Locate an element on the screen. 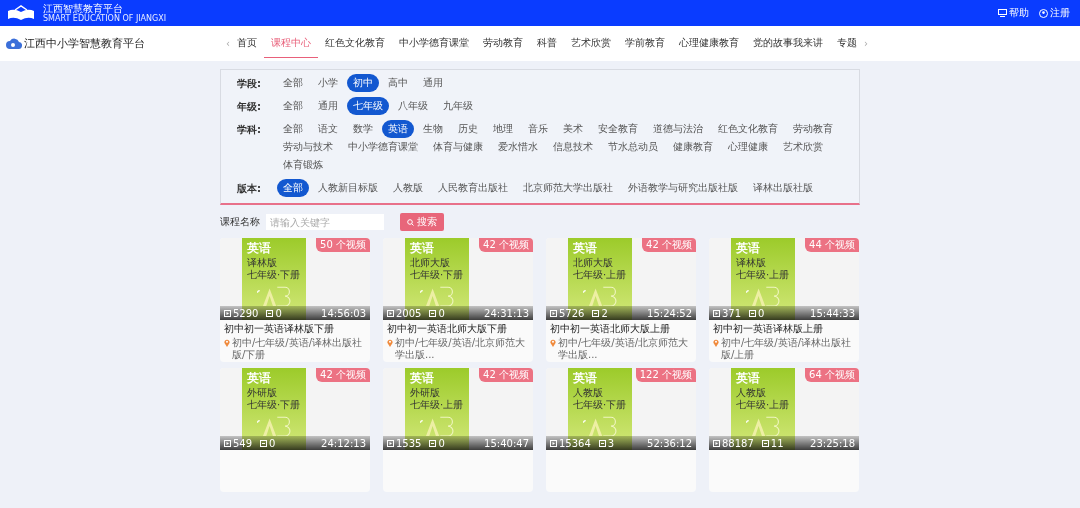  top-link: 帮助 is located at coordinates (1013, 13).